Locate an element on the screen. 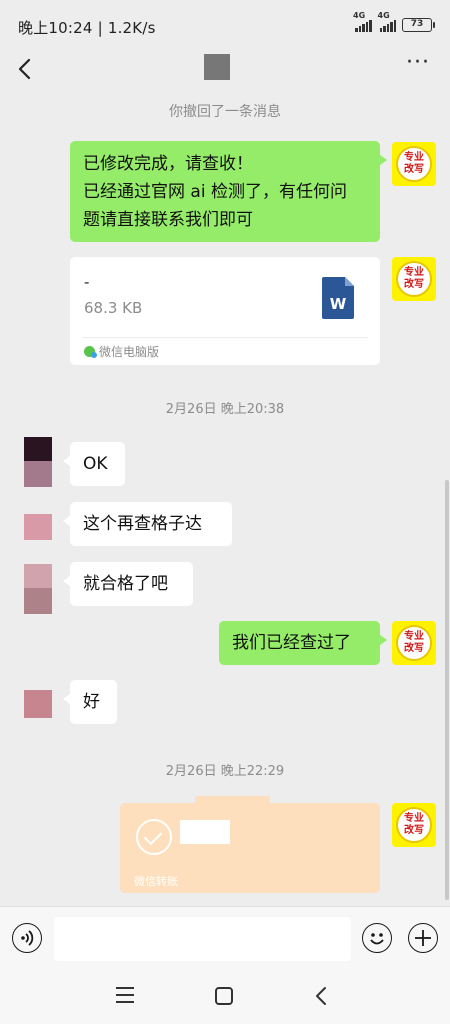  my-message-bubble: 我们已经查过了 is located at coordinates (303, 643).